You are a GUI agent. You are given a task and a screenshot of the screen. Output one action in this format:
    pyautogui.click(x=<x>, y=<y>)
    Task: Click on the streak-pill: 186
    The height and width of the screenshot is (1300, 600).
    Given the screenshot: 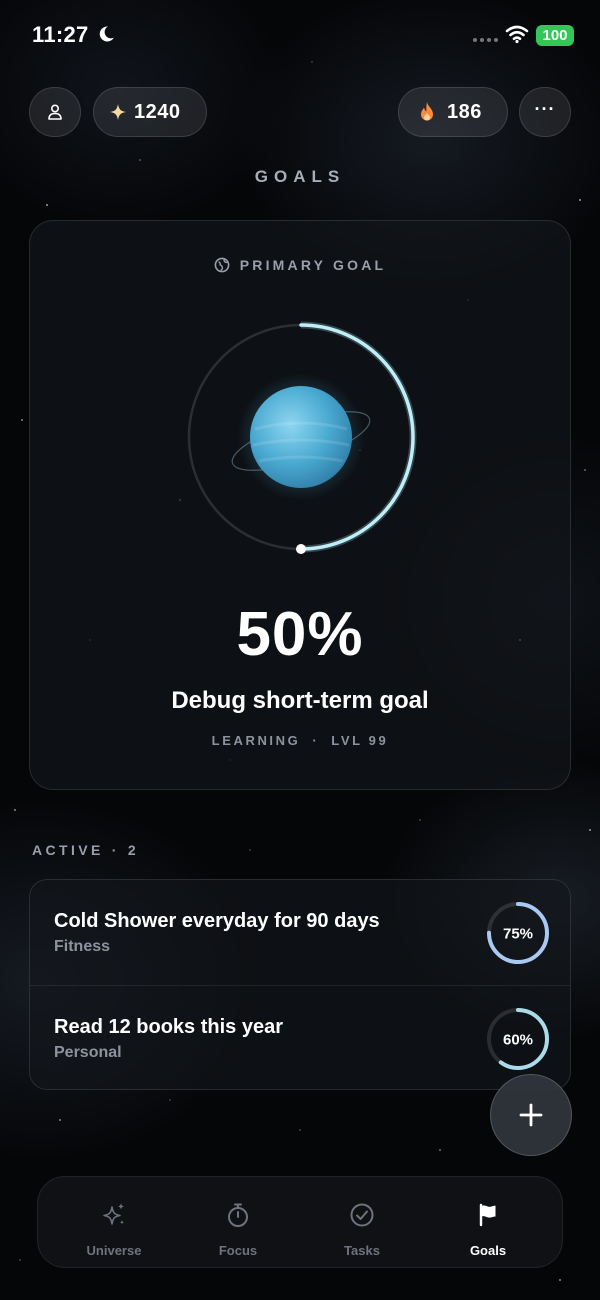 What is the action you would take?
    pyautogui.click(x=453, y=112)
    